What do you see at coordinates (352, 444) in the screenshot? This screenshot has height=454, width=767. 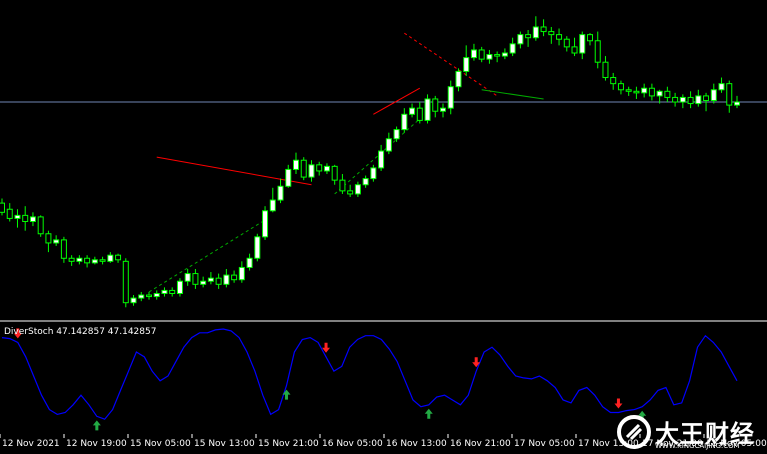 I see `time-tick-label: 16 Nov 05:00` at bounding box center [352, 444].